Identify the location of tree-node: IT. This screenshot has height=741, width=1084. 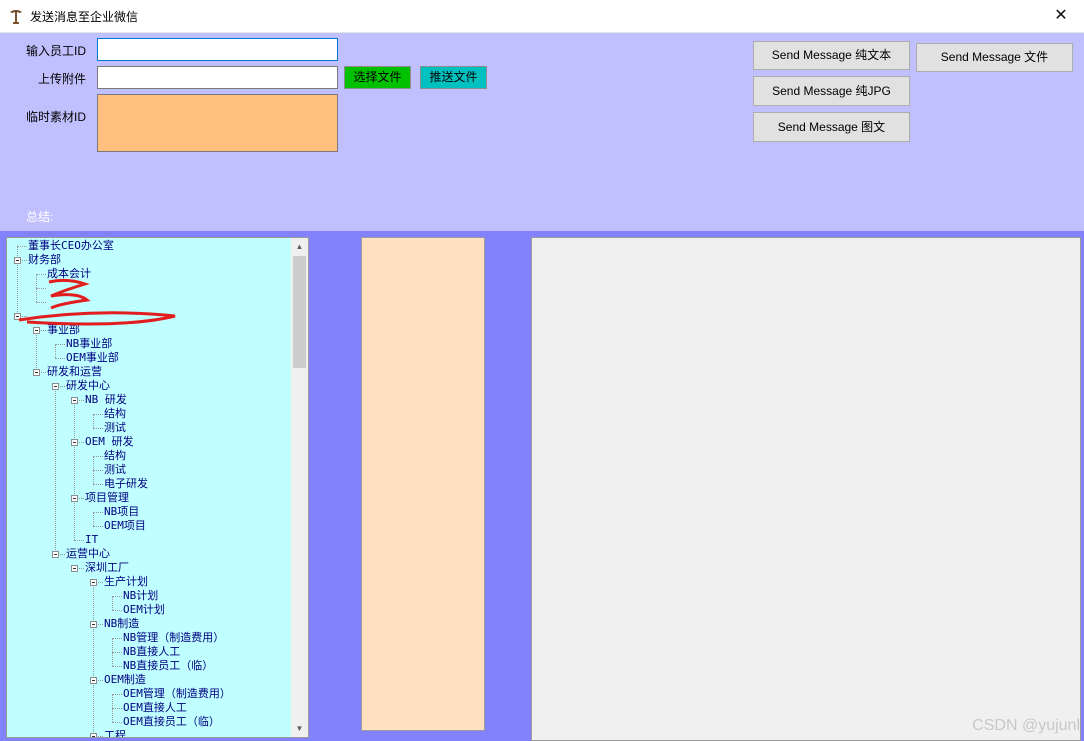
(91, 540).